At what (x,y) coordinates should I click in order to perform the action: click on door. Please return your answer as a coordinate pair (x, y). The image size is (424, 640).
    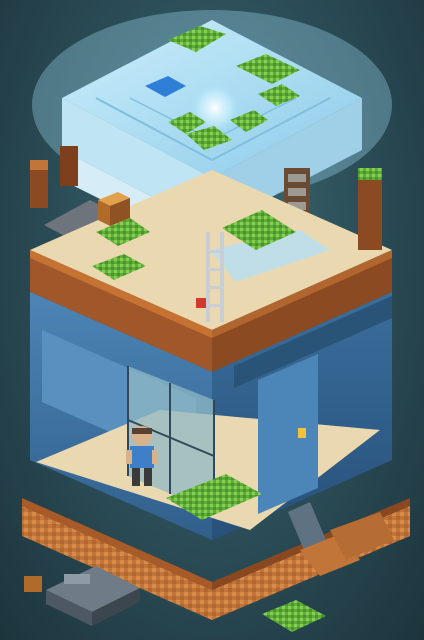
    Looking at the image, I should click on (288, 434).